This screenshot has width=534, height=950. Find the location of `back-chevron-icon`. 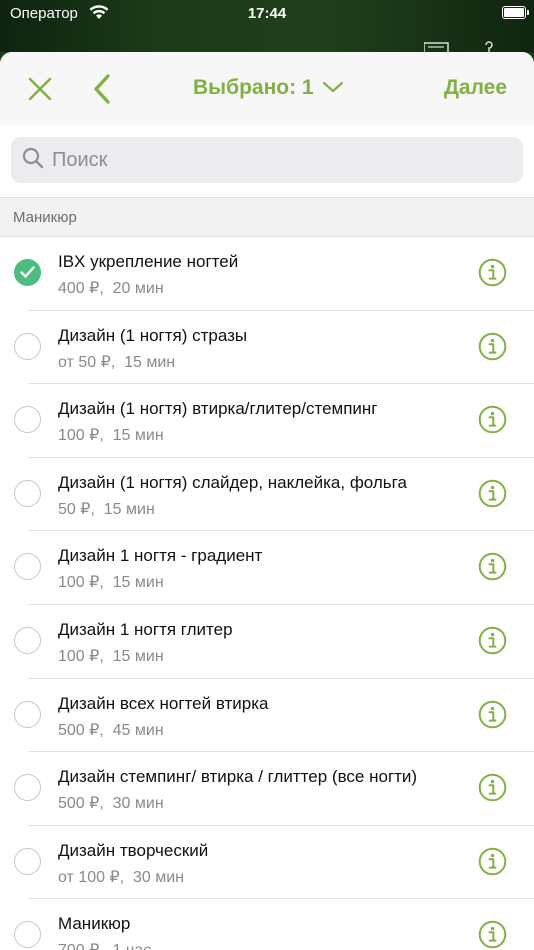

back-chevron-icon is located at coordinates (102, 89).